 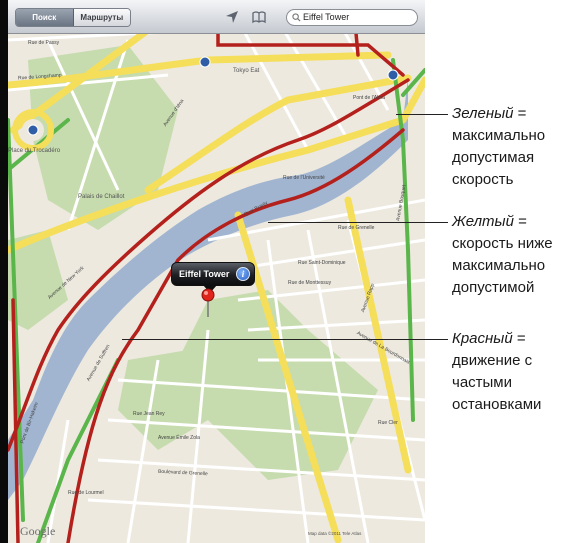 What do you see at coordinates (304, 178) in the screenshot?
I see `label-rue-de-l-universite: Rue de l'Université` at bounding box center [304, 178].